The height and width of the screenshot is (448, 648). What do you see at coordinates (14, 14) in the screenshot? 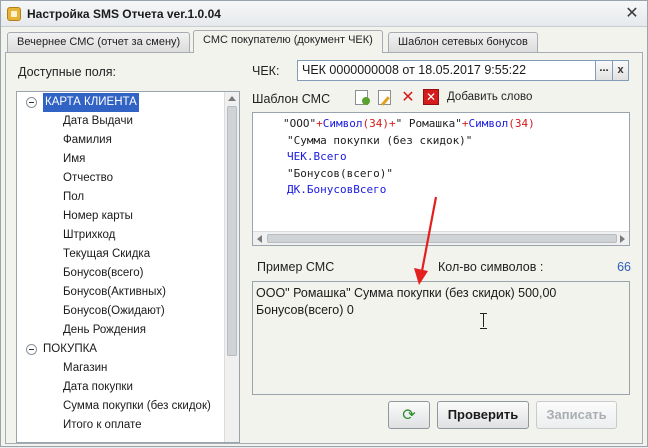
I see `app-icon` at bounding box center [14, 14].